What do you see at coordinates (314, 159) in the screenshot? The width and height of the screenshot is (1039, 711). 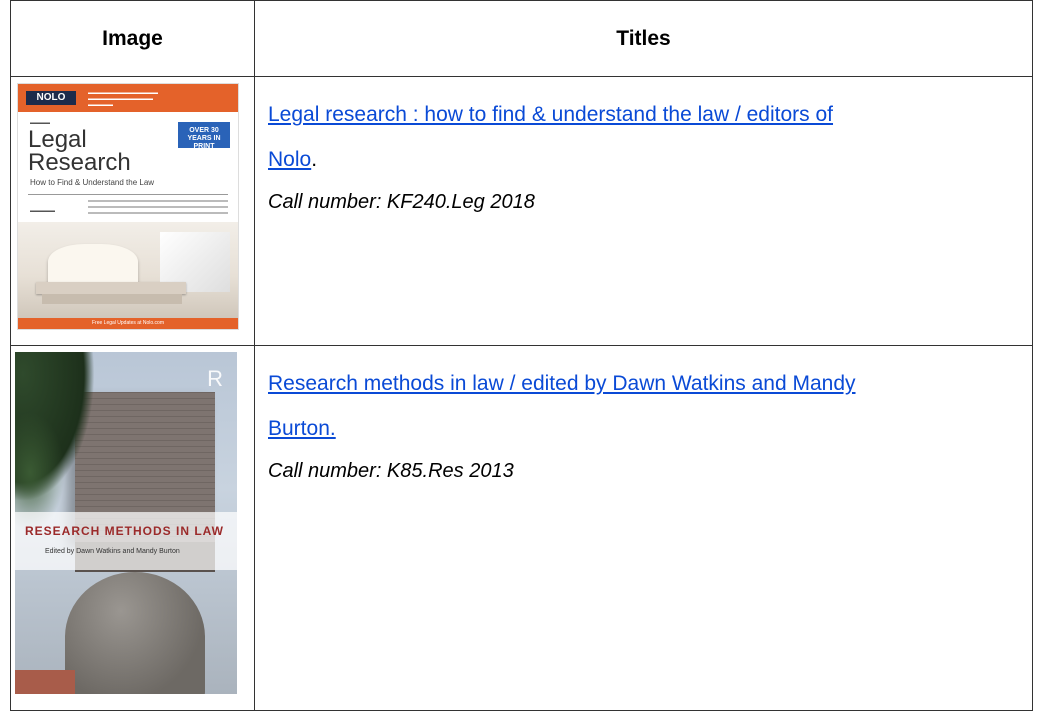 I see `title-tail: .` at bounding box center [314, 159].